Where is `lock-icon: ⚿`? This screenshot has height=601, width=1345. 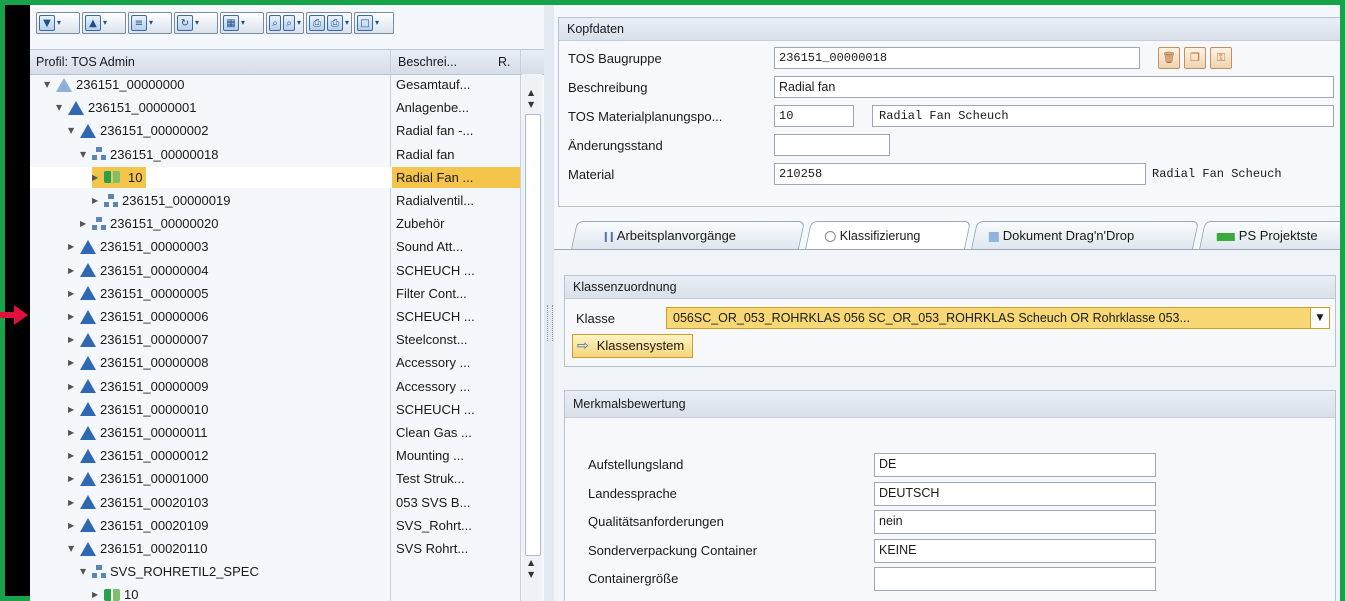
lock-icon: ⚿ is located at coordinates (1221, 58).